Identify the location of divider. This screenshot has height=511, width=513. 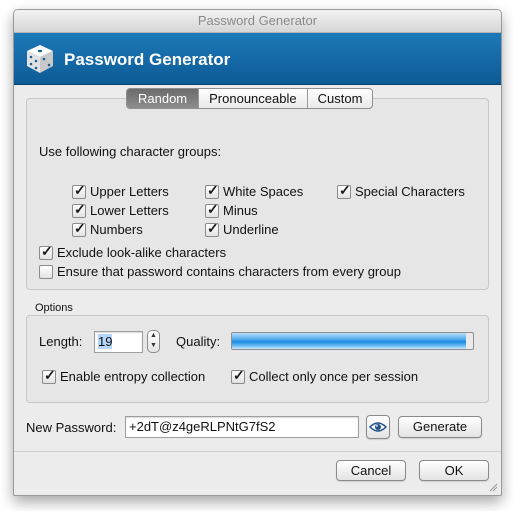
(257, 451).